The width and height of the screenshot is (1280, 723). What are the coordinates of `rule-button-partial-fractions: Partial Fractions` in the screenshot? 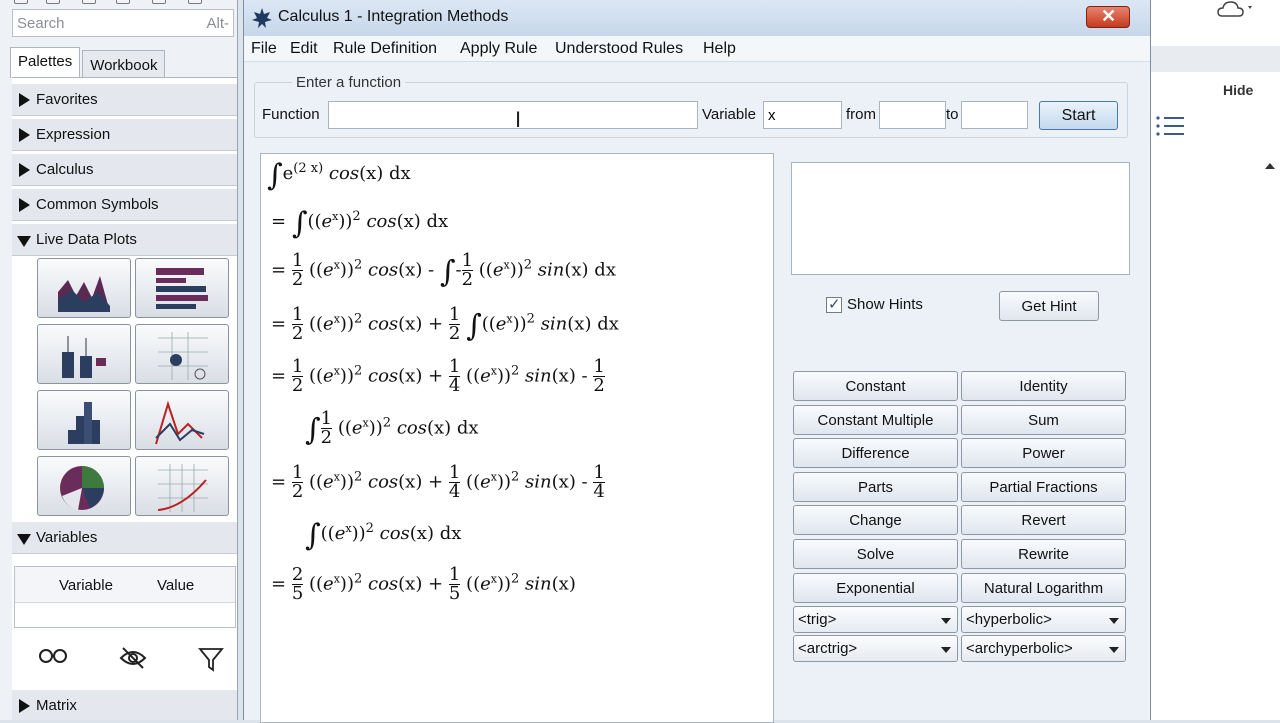 It's located at (1043, 486).